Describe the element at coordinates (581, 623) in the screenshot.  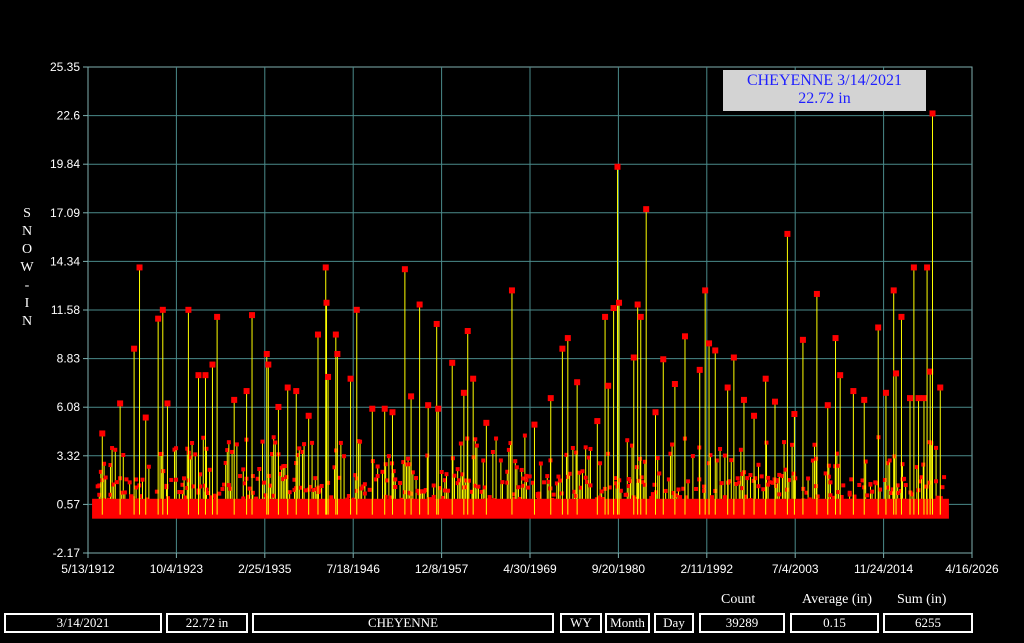
I see `wy-button: WY` at that location.